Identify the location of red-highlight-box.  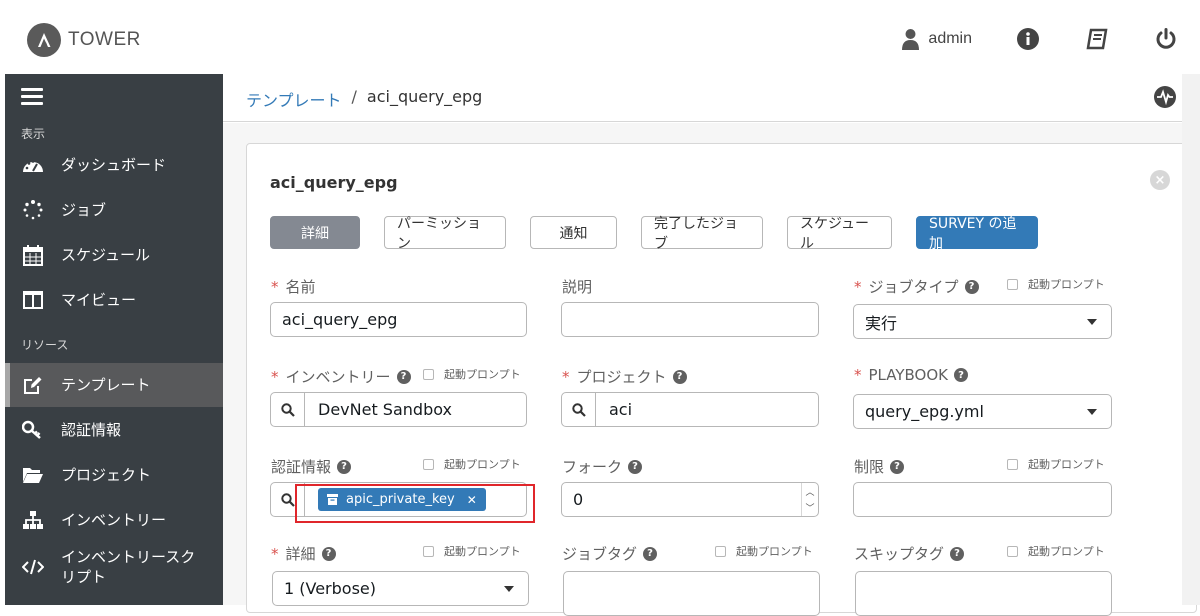
(415, 503).